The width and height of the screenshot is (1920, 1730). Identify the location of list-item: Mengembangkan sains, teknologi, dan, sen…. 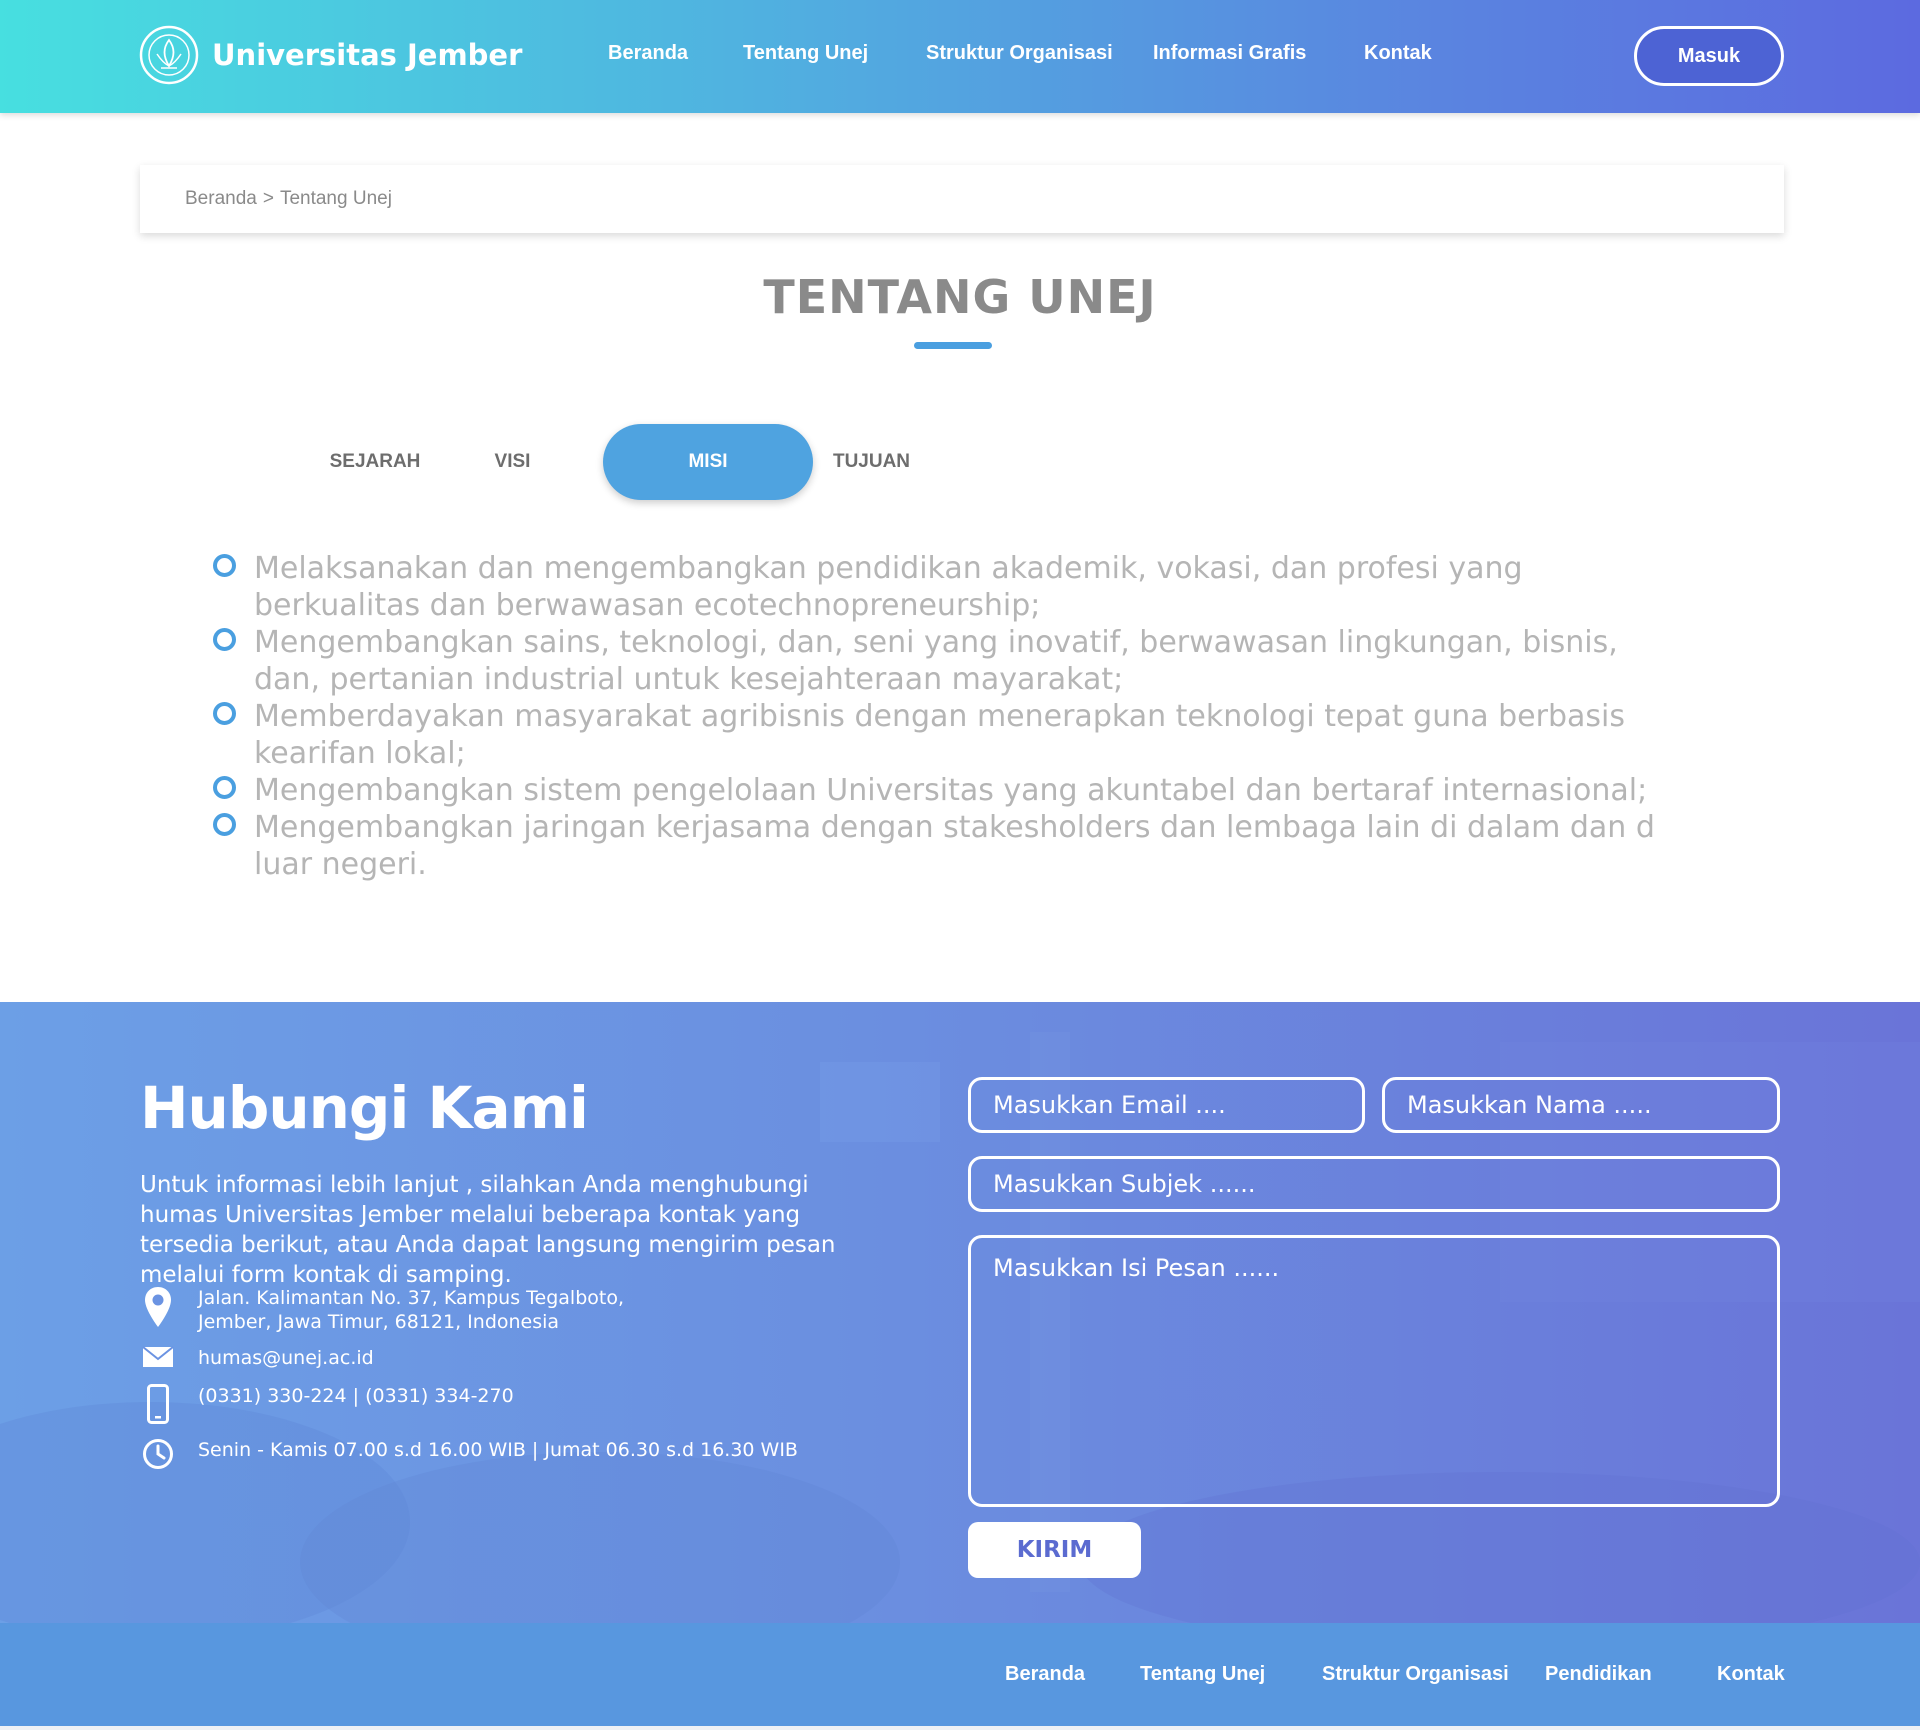
(943, 661).